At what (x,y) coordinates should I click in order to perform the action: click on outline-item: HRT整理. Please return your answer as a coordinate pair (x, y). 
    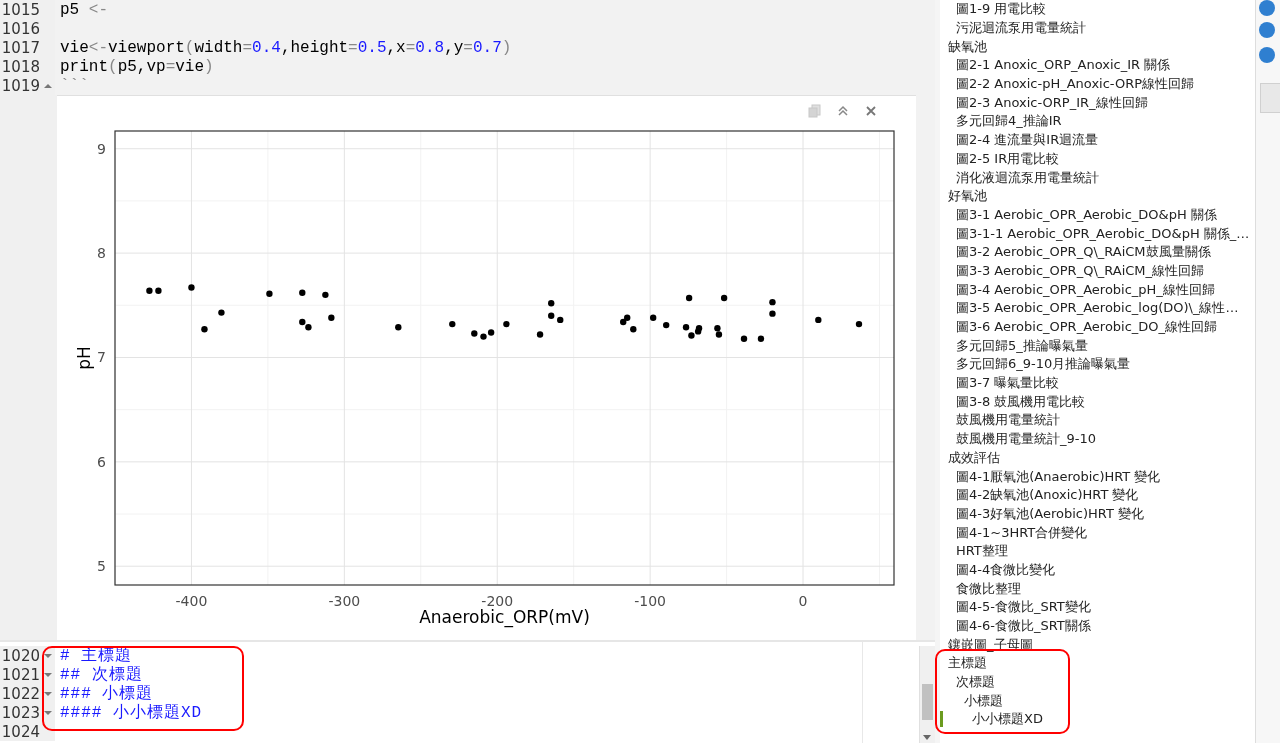
    Looking at the image, I should click on (978, 551).